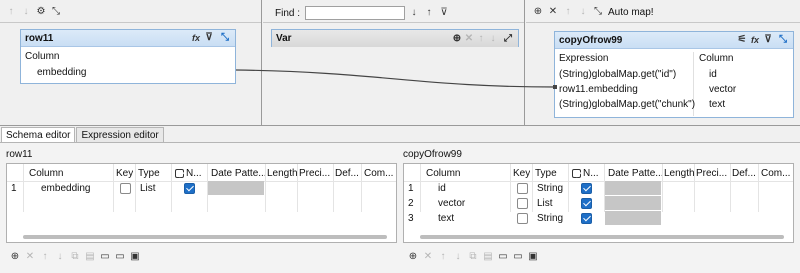 This screenshot has width=800, height=273. I want to click on column-cell: text, so click(446, 218).